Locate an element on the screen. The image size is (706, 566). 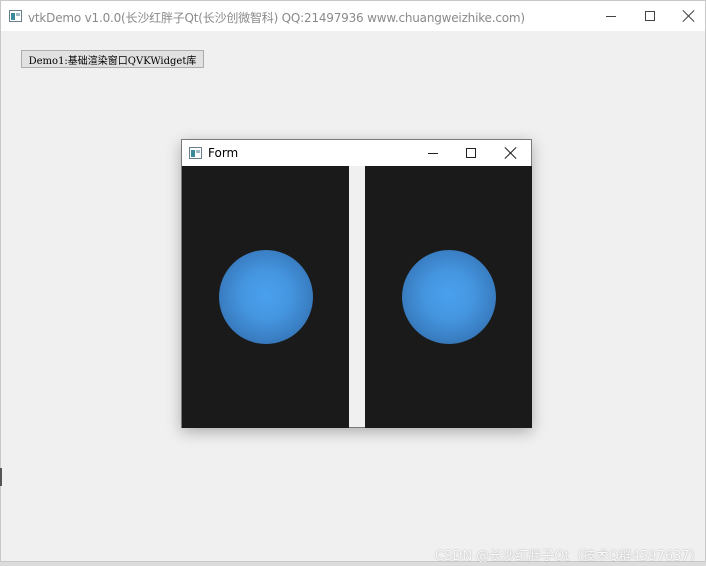
sphere-left is located at coordinates (265, 297).